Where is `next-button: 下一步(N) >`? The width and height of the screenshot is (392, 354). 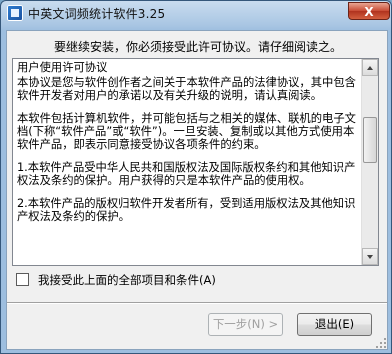 next-button: 下一步(N) > is located at coordinates (245, 324).